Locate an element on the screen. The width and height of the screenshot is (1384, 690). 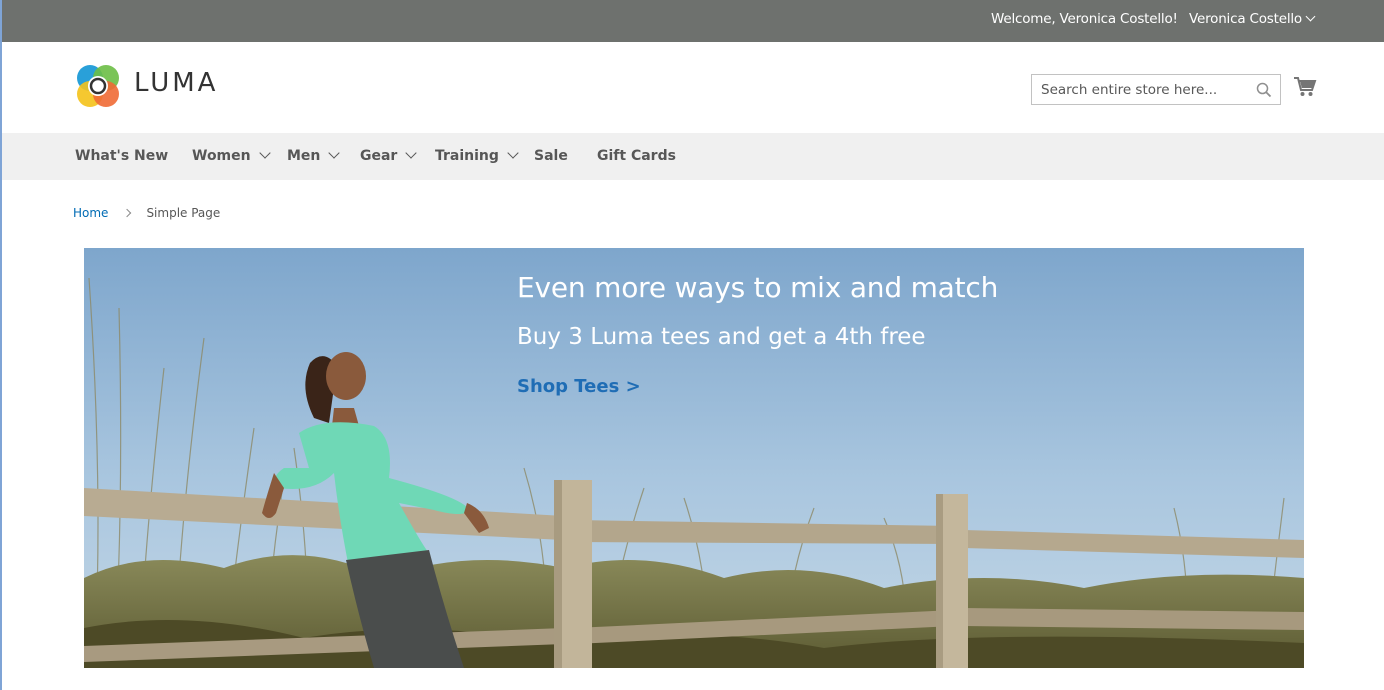
nav-label: Men is located at coordinates (304, 156).